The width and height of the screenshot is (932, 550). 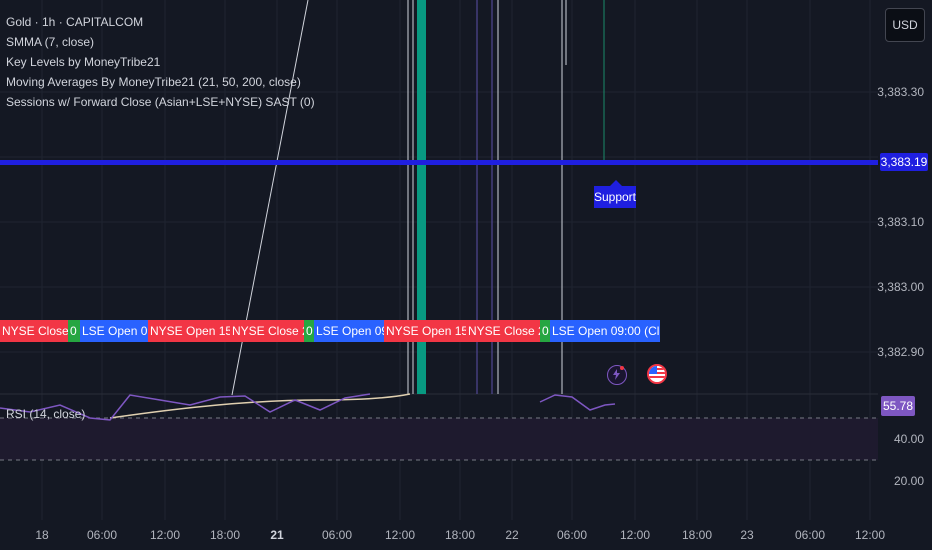 I want to click on current-price-tag: 3,383.19, so click(x=904, y=162).